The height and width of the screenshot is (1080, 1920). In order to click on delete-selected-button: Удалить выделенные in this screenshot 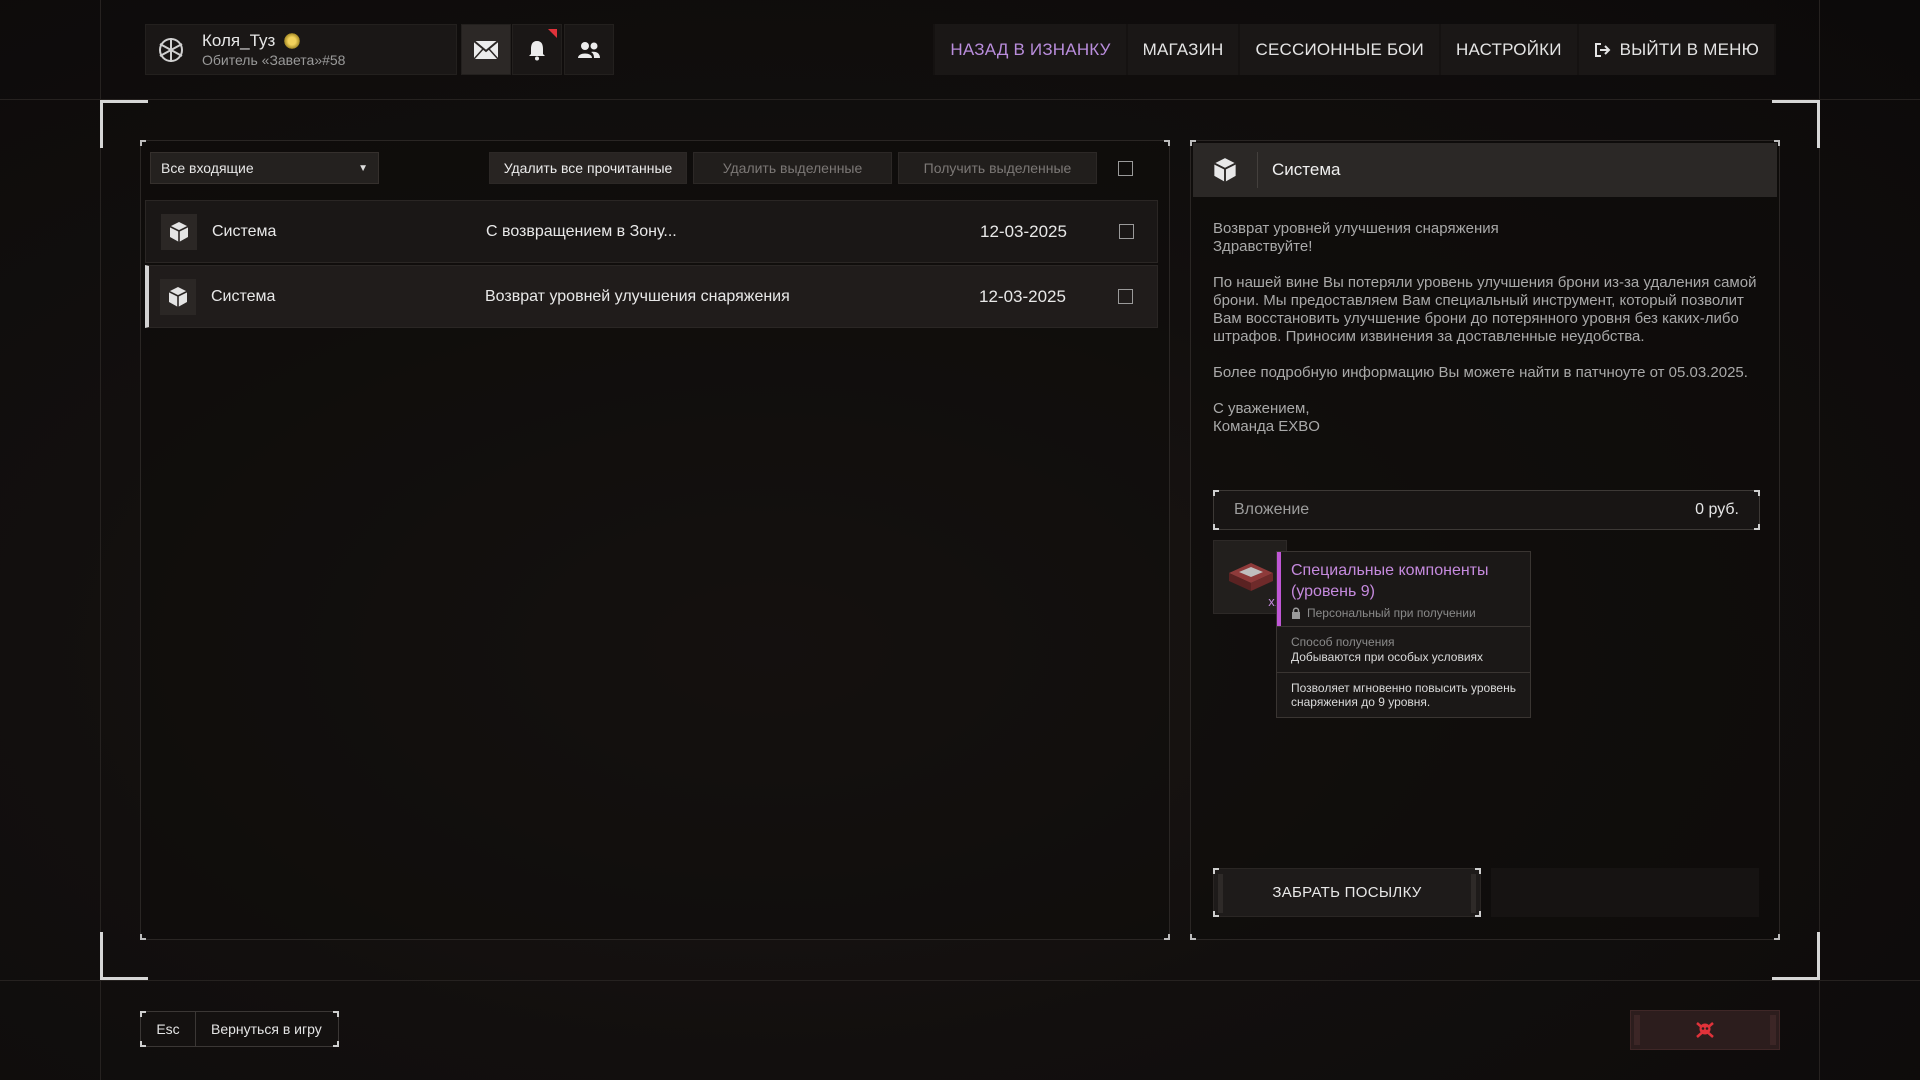, I will do `click(792, 168)`.